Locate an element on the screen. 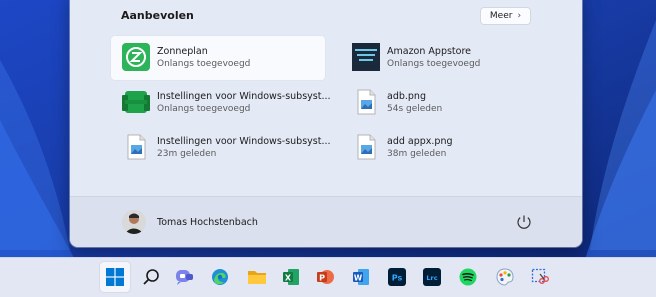  taskbar-chat-button is located at coordinates (185, 277).